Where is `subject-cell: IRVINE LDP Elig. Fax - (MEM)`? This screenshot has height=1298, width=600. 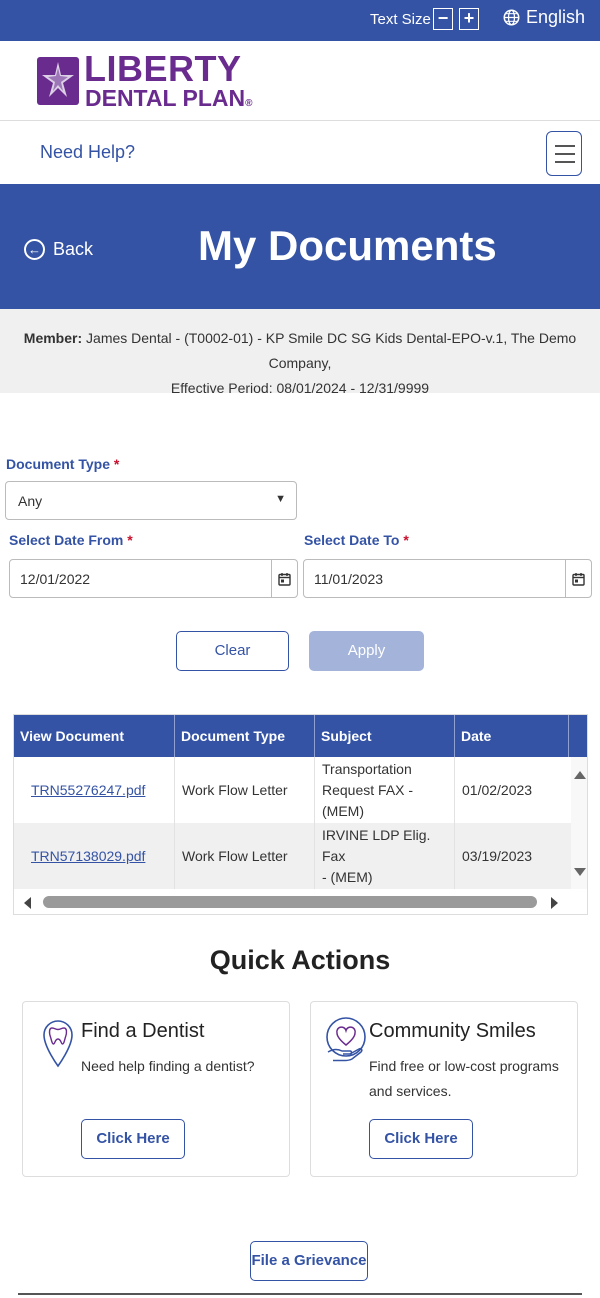 subject-cell: IRVINE LDP Elig. Fax - (MEM) is located at coordinates (385, 856).